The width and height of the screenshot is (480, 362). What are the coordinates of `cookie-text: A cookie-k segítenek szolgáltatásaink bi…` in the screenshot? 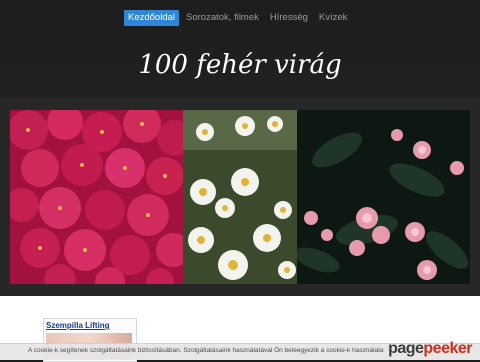 It's located at (206, 350).